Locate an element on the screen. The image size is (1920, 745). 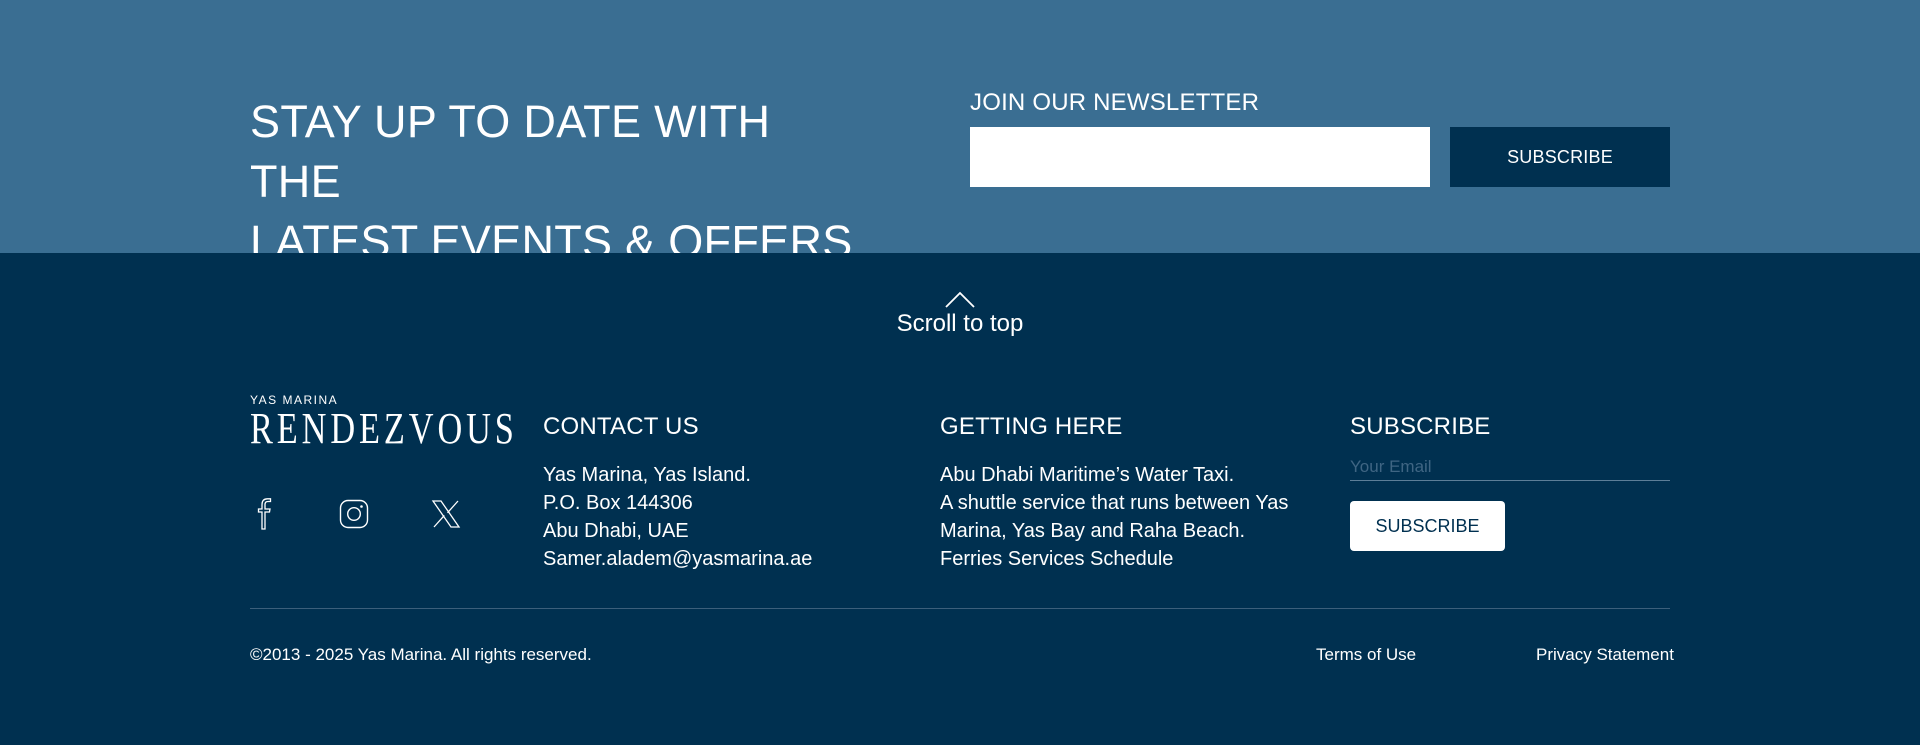
x-icon is located at coordinates (446, 514).